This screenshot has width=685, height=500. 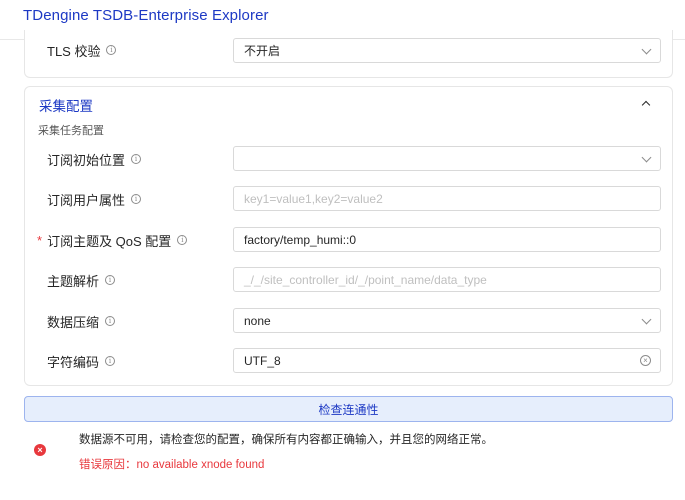 I want to click on sub-init-position-select, so click(x=447, y=158).